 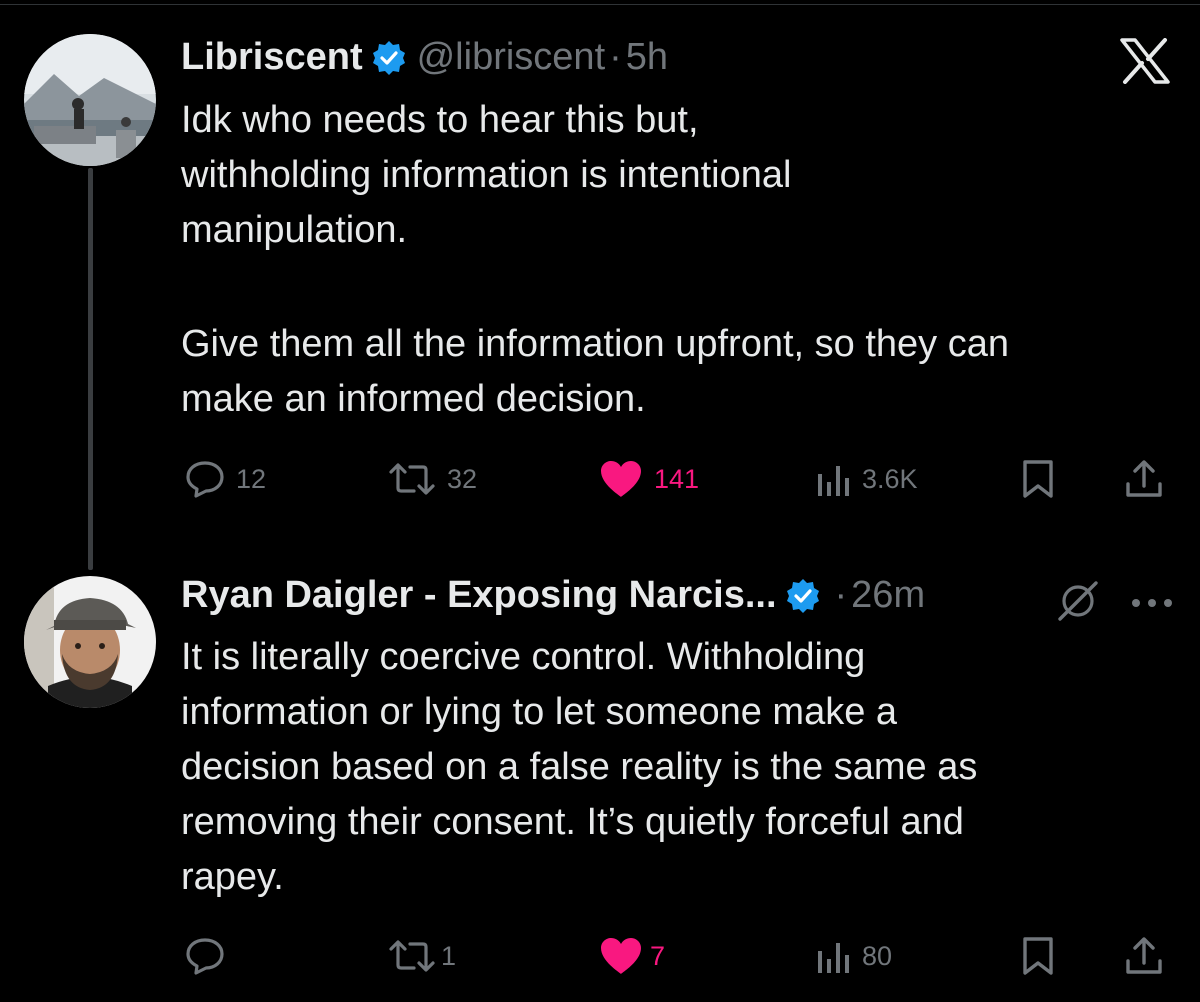 I want to click on like-button: 7, so click(x=631, y=956).